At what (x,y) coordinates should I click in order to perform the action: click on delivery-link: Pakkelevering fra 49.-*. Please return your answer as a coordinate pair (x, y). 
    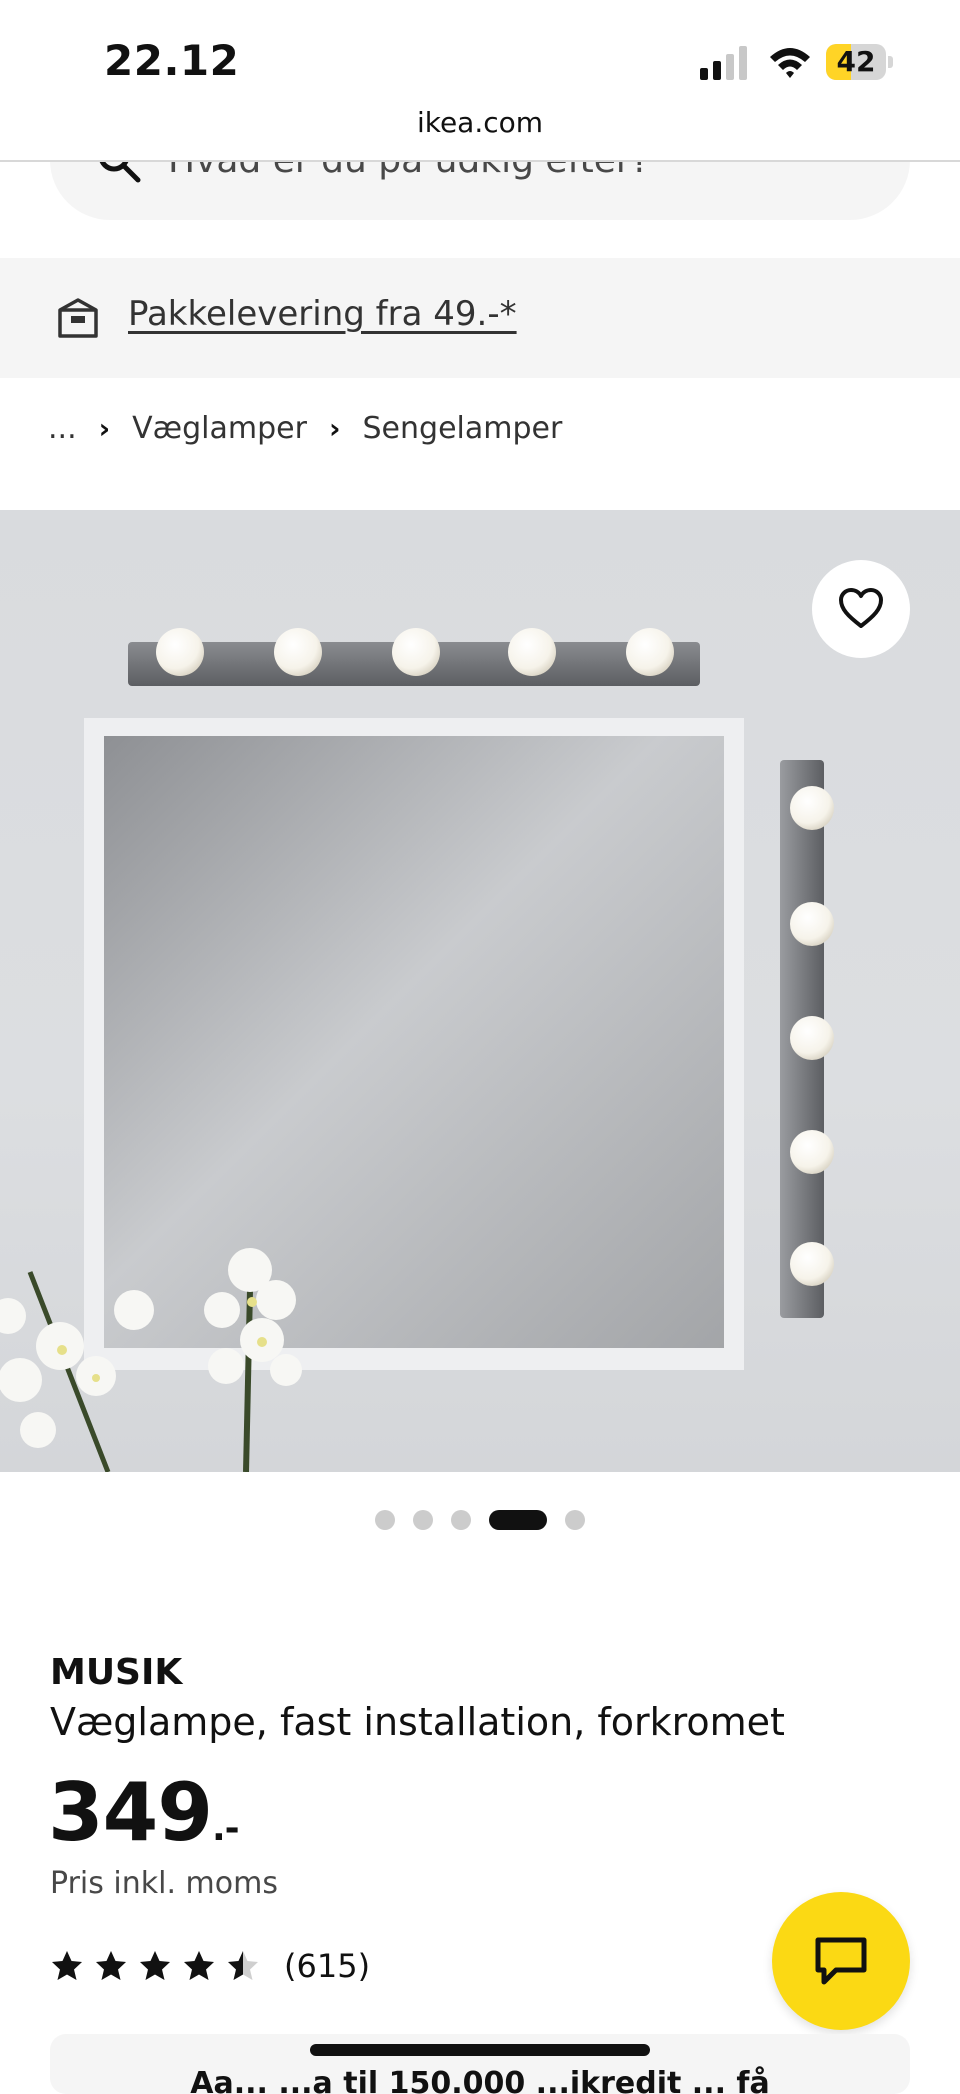
    Looking at the image, I should click on (322, 314).